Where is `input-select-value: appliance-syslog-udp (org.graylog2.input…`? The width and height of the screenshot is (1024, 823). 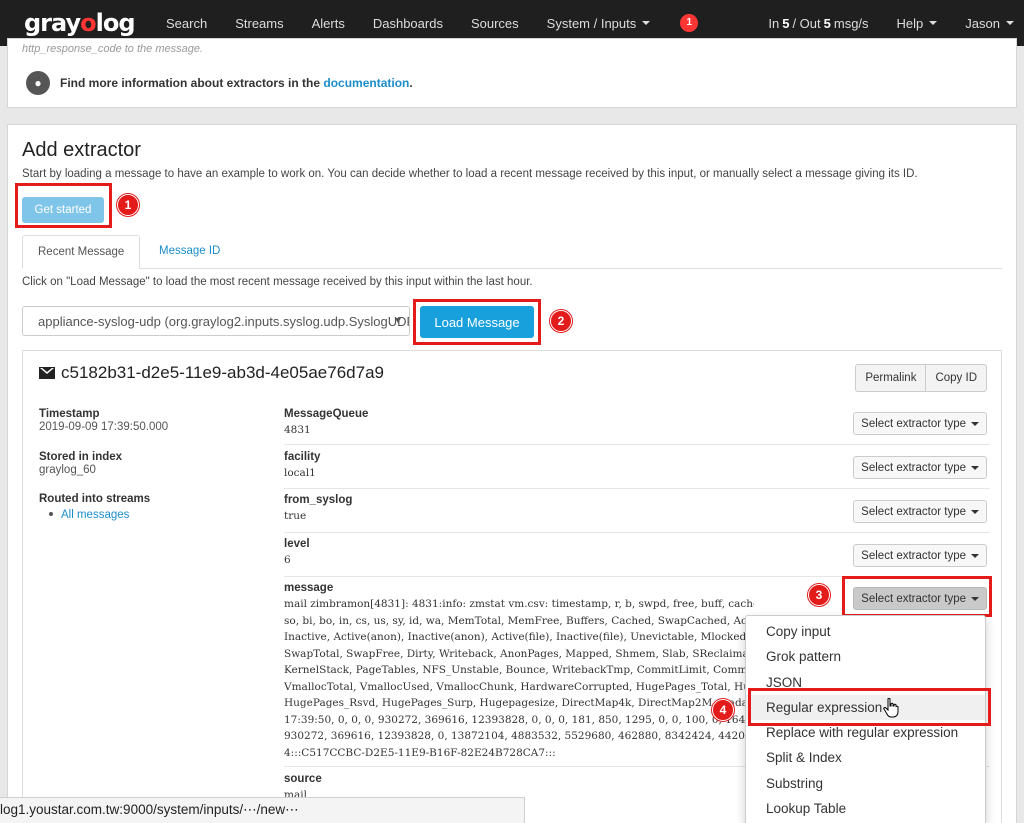 input-select-value: appliance-syslog-udp (org.graylog2.input… is located at coordinates (224, 321).